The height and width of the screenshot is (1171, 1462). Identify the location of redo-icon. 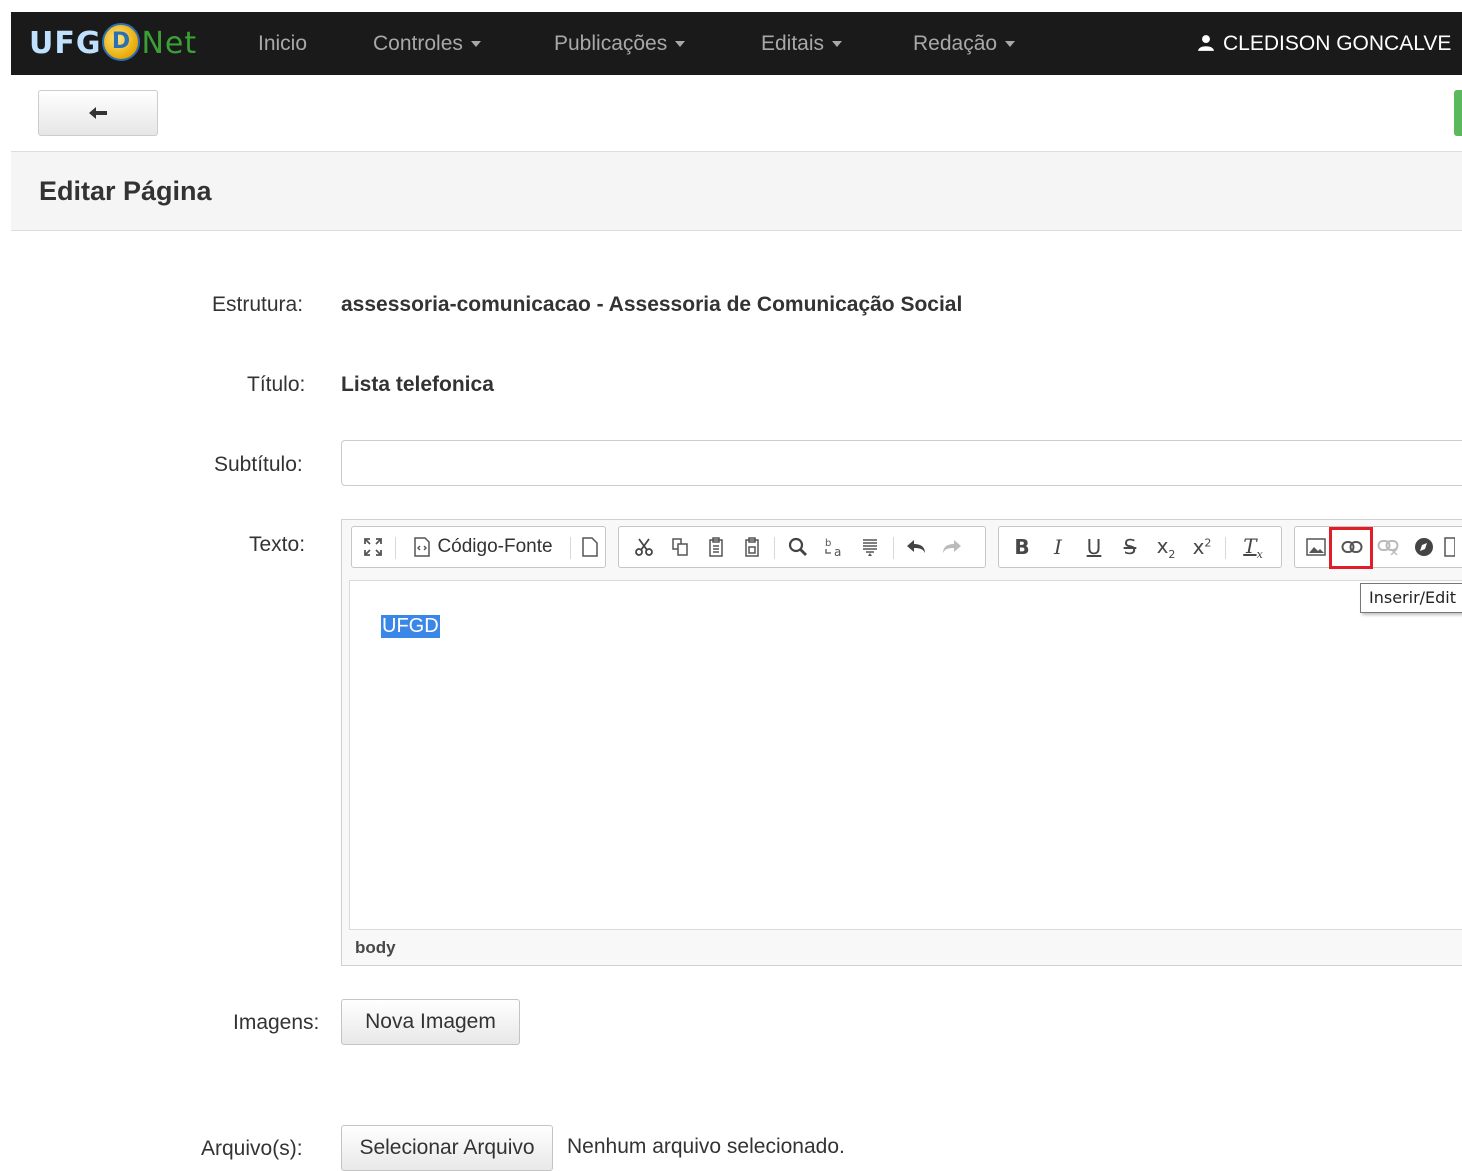
(952, 546).